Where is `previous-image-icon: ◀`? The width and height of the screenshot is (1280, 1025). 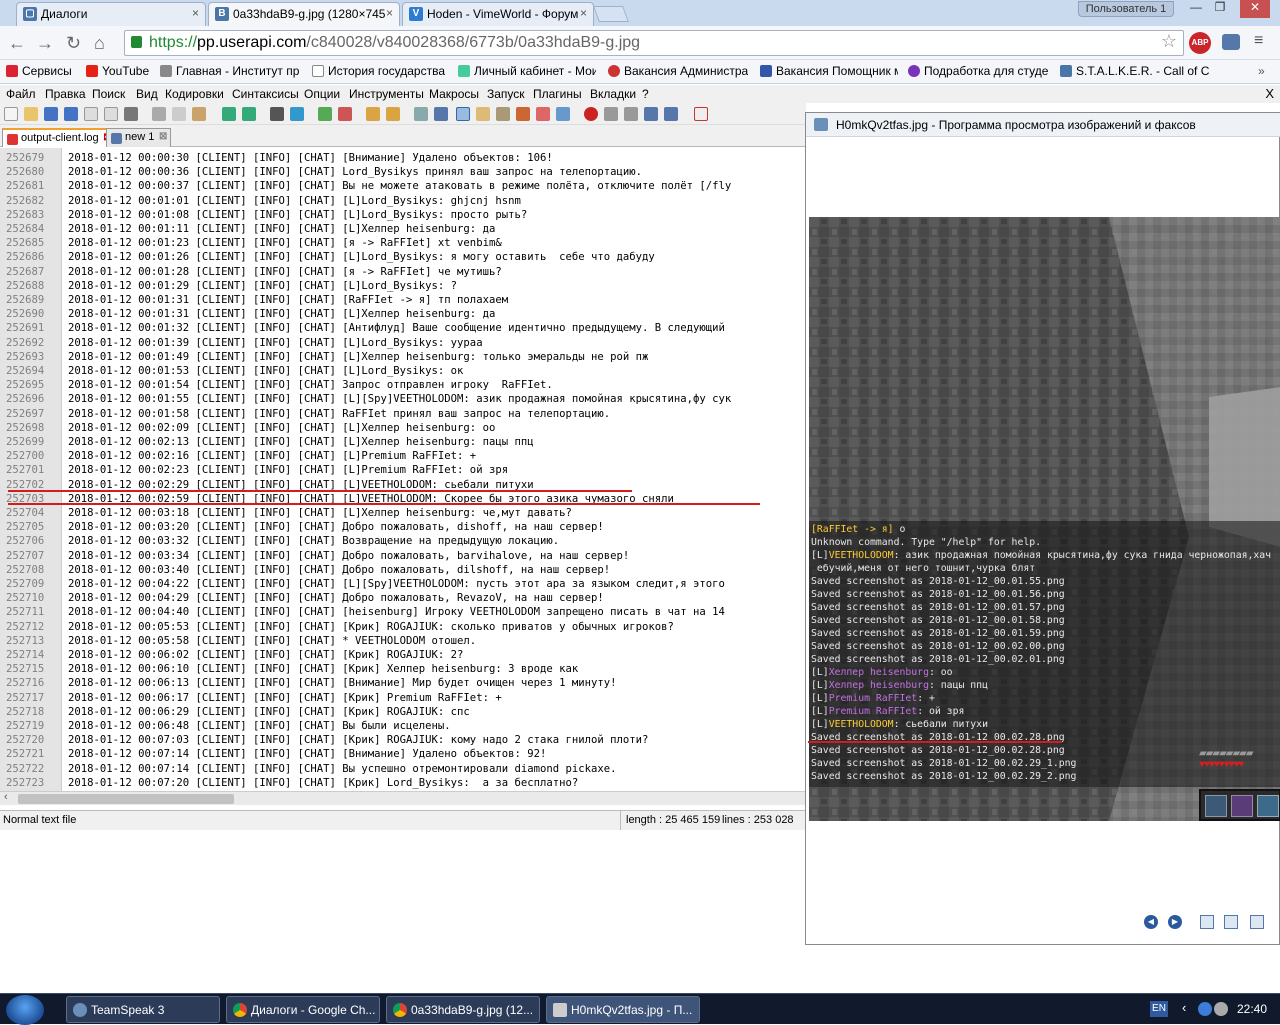 previous-image-icon: ◀ is located at coordinates (1151, 922).